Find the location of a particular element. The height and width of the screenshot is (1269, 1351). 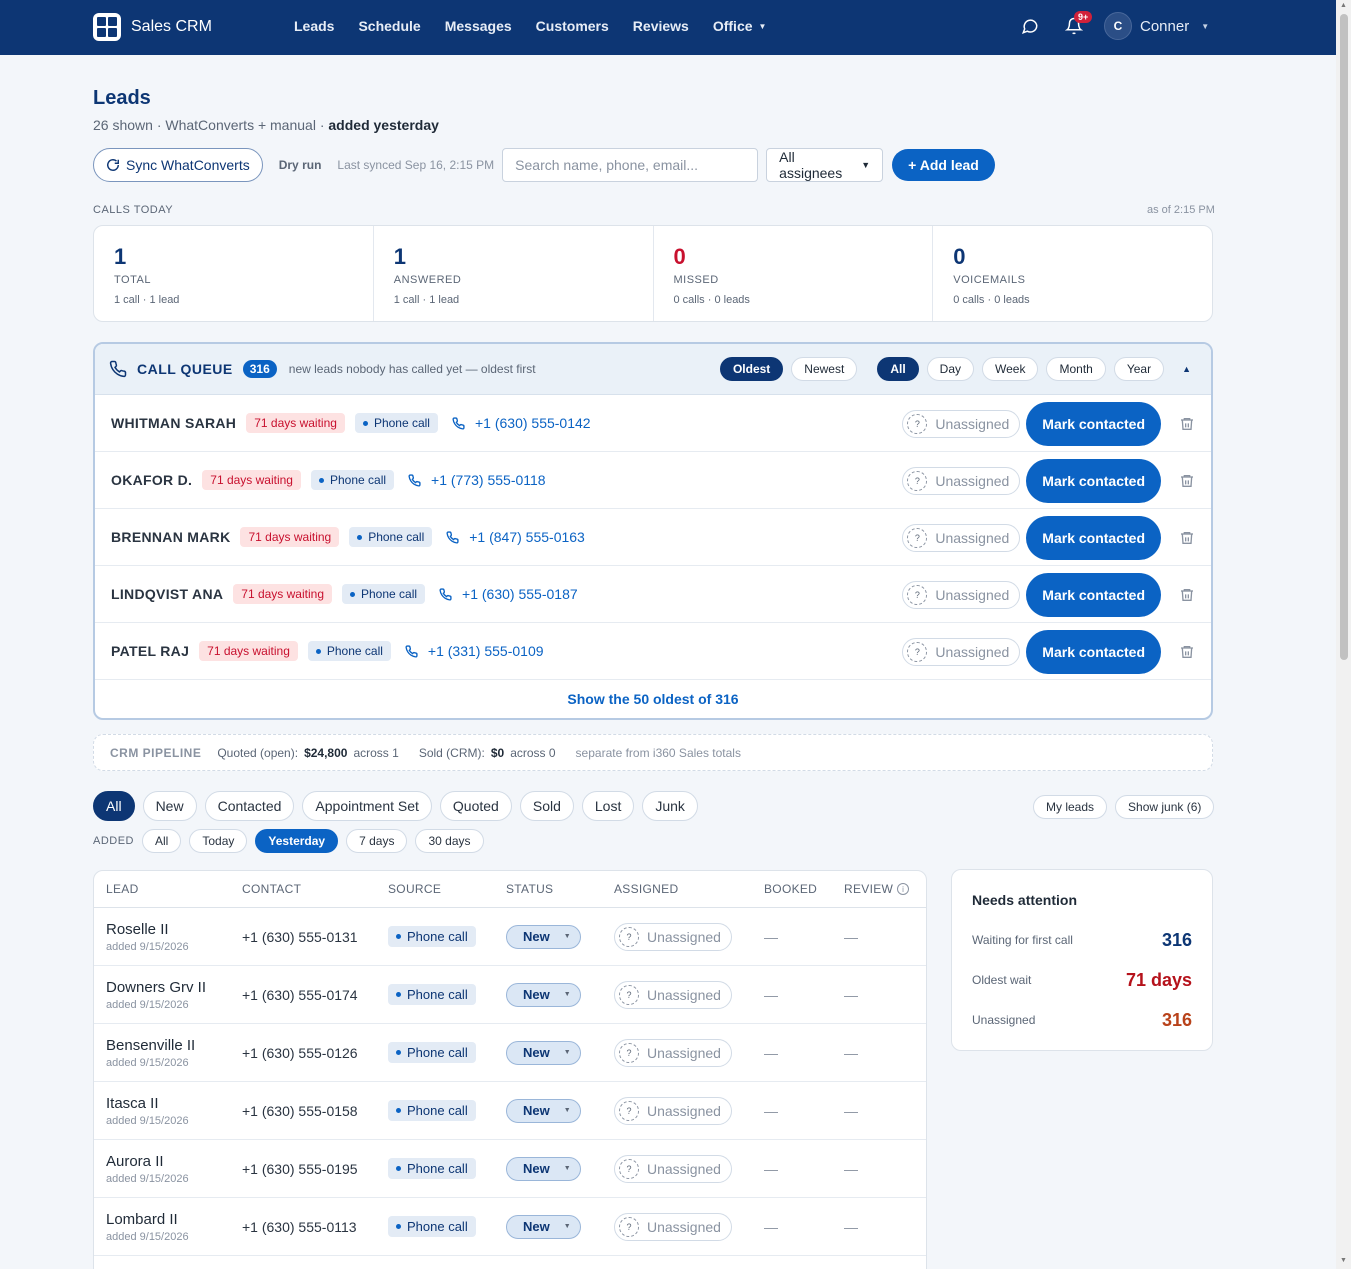

lead-name: Lombard II is located at coordinates (174, 1219).